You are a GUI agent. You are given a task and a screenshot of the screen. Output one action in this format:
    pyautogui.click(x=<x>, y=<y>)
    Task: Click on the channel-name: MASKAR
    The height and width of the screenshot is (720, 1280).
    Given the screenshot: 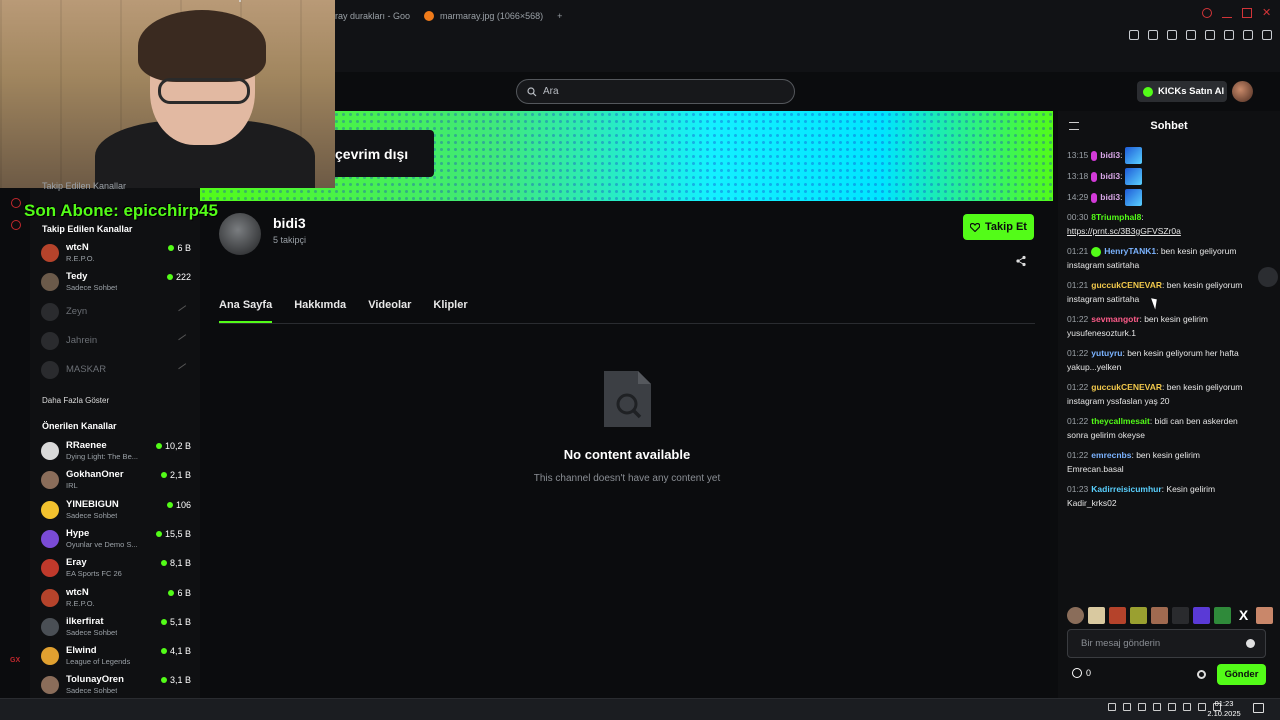 What is the action you would take?
    pyautogui.click(x=86, y=370)
    